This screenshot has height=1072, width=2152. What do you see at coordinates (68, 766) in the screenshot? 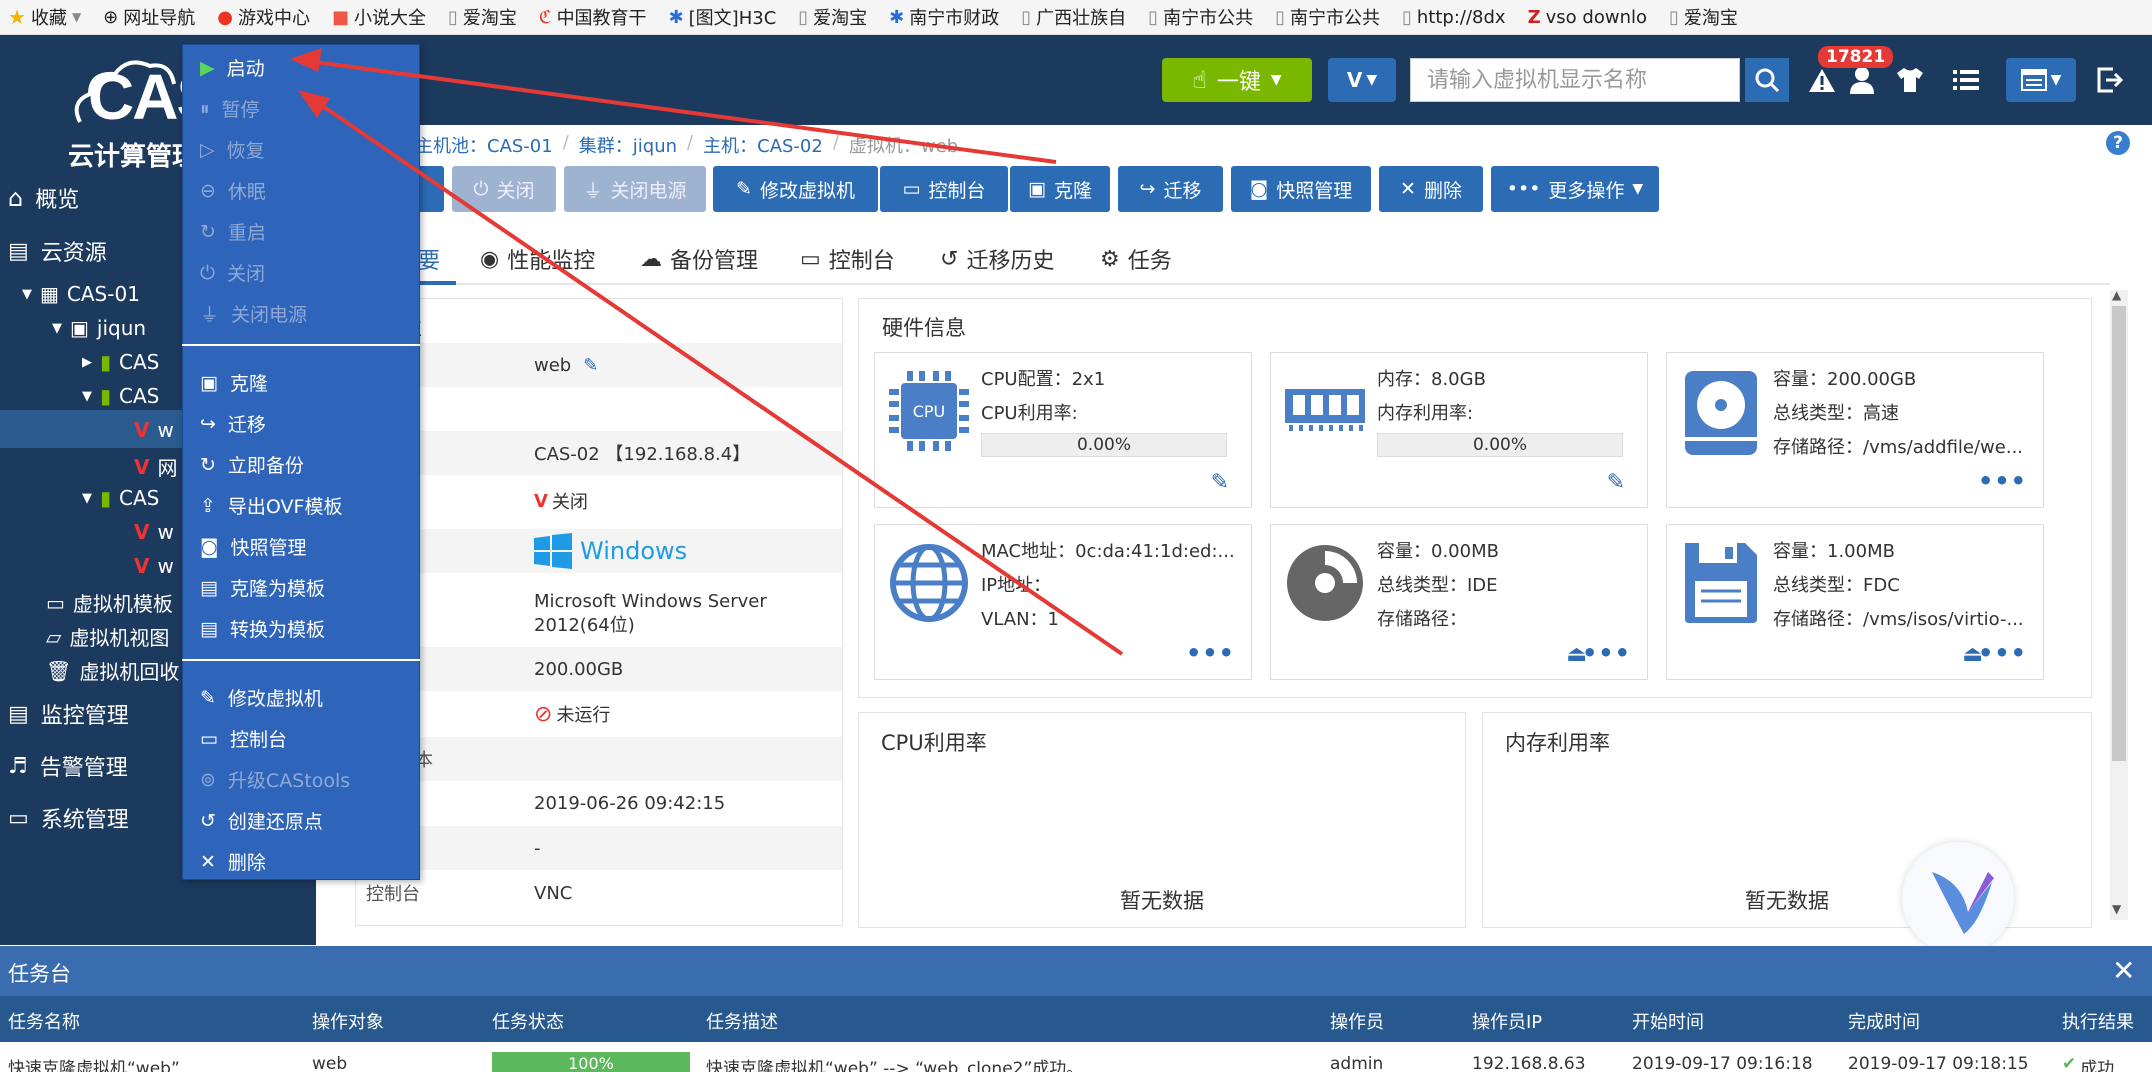
I see `nav-alarm: ♬ 告警管理` at bounding box center [68, 766].